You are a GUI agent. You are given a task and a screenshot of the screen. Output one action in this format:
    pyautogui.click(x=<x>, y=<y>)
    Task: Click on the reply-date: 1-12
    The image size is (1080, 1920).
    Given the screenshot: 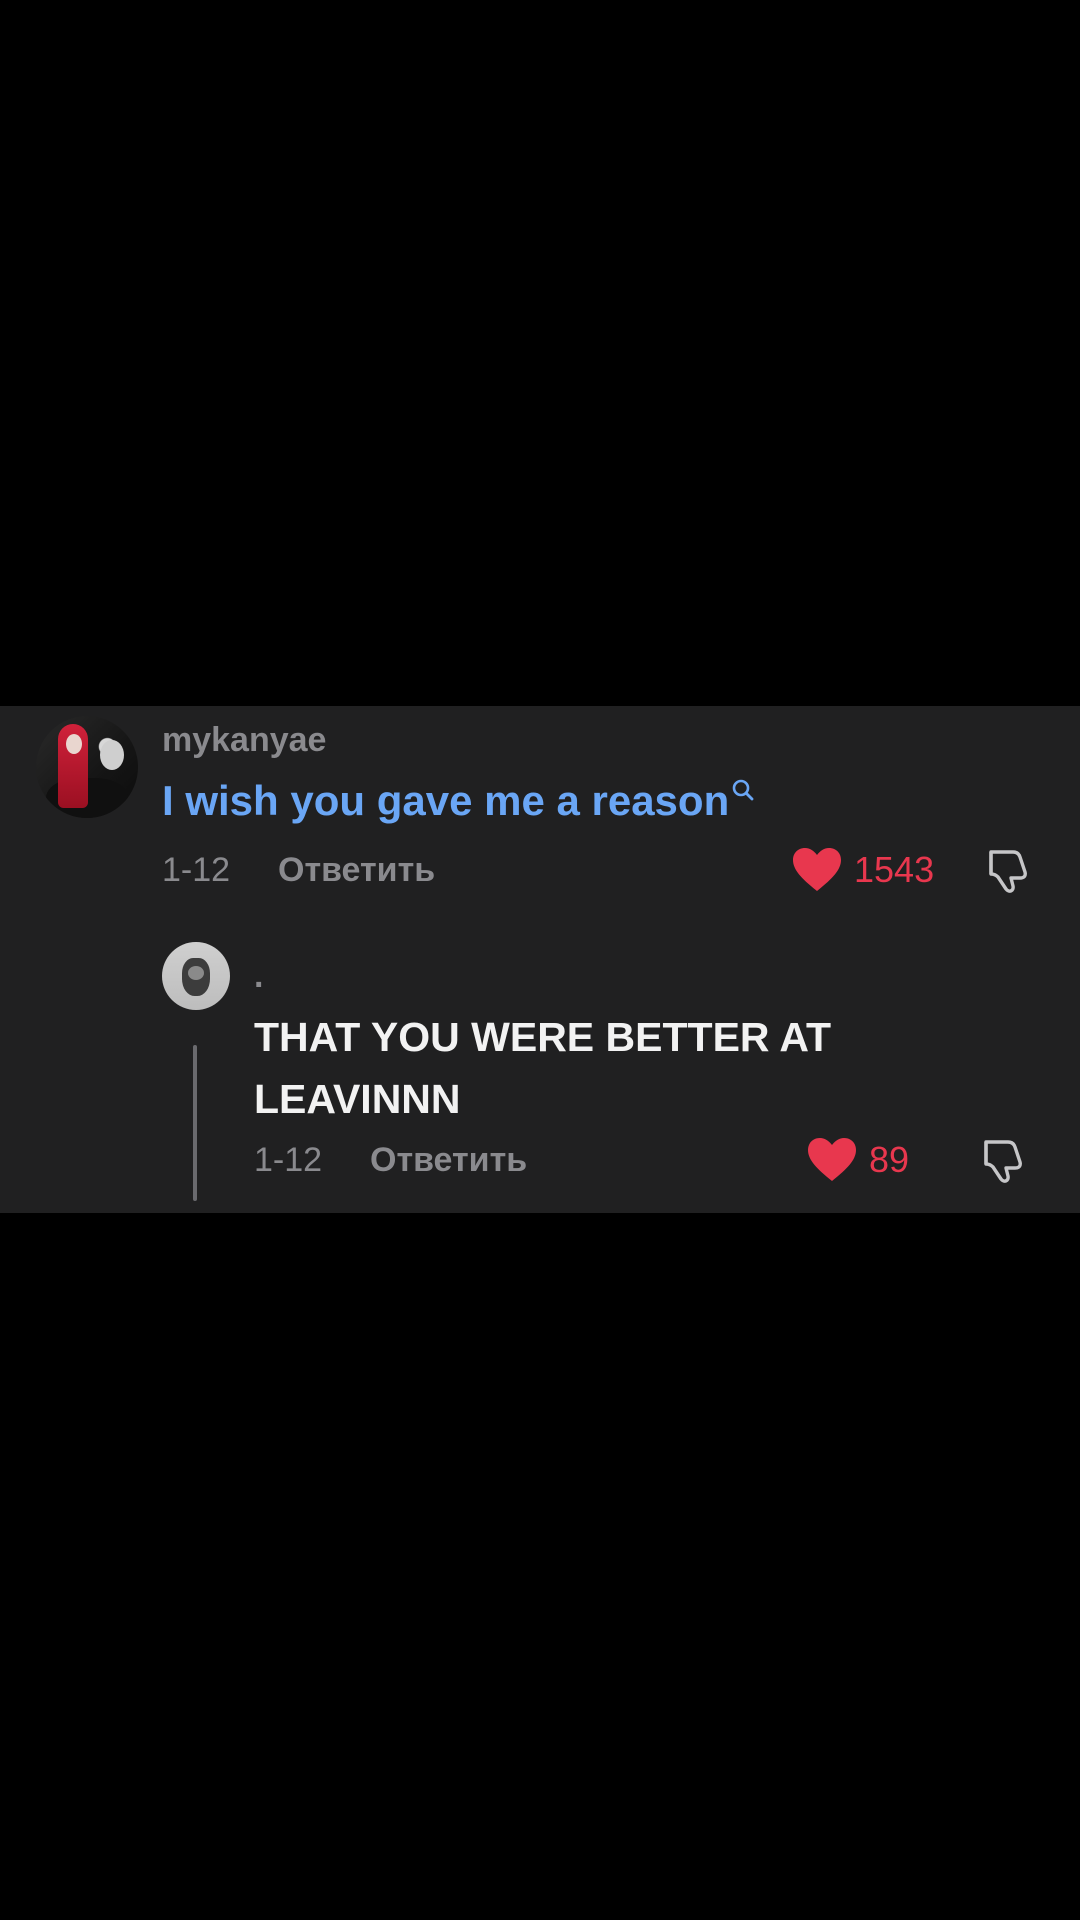 What is the action you would take?
    pyautogui.click(x=288, y=1160)
    